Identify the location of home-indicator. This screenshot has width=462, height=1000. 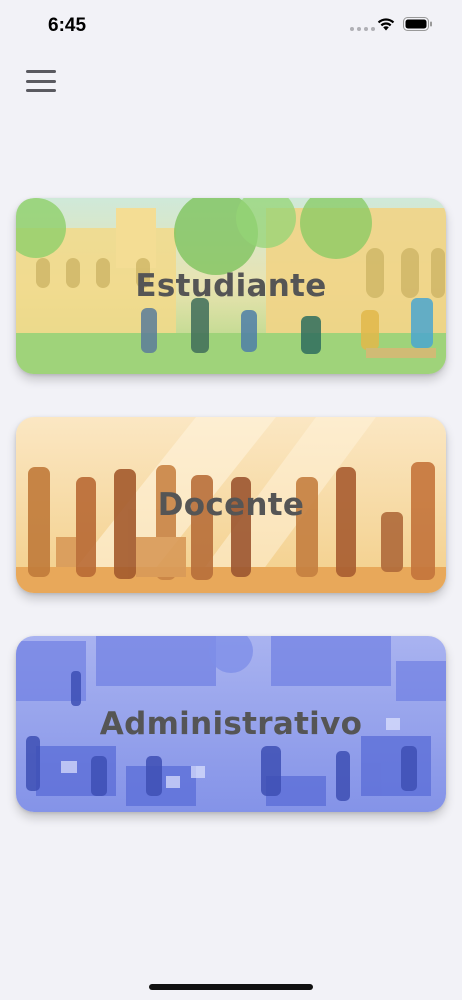
(231, 987).